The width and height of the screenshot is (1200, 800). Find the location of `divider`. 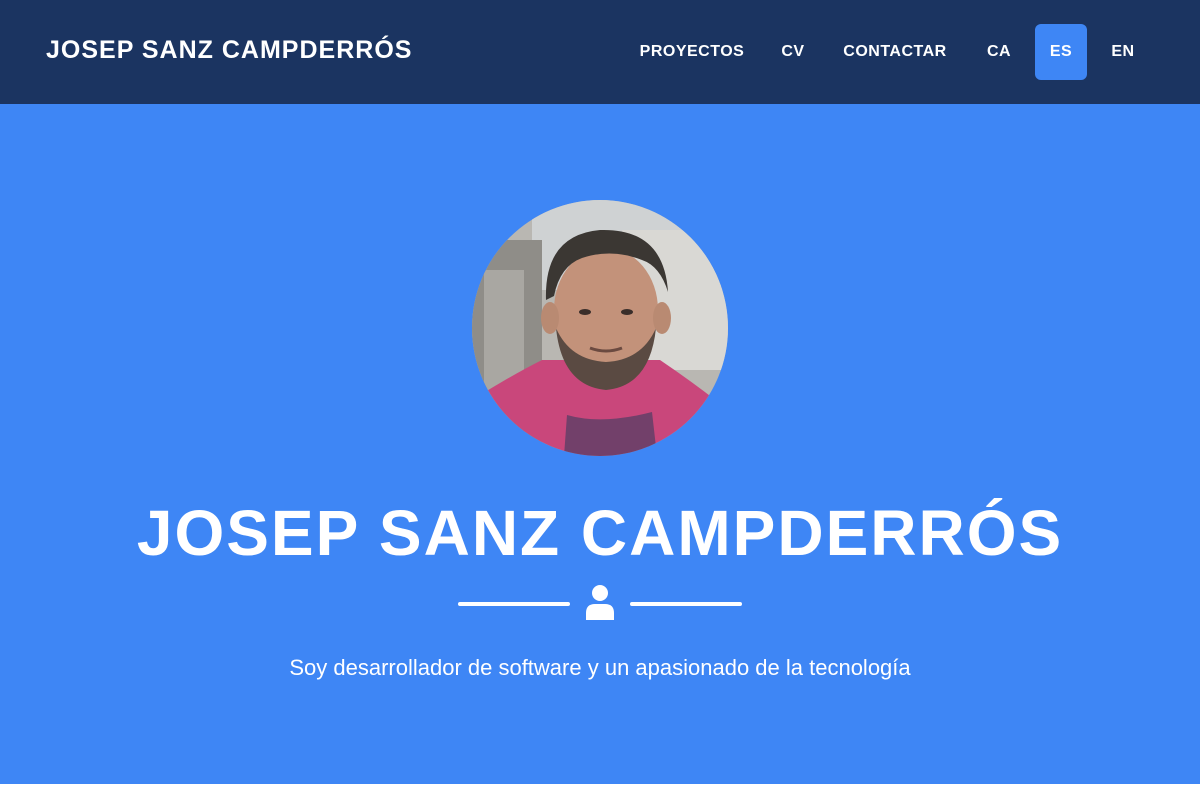

divider is located at coordinates (600, 602).